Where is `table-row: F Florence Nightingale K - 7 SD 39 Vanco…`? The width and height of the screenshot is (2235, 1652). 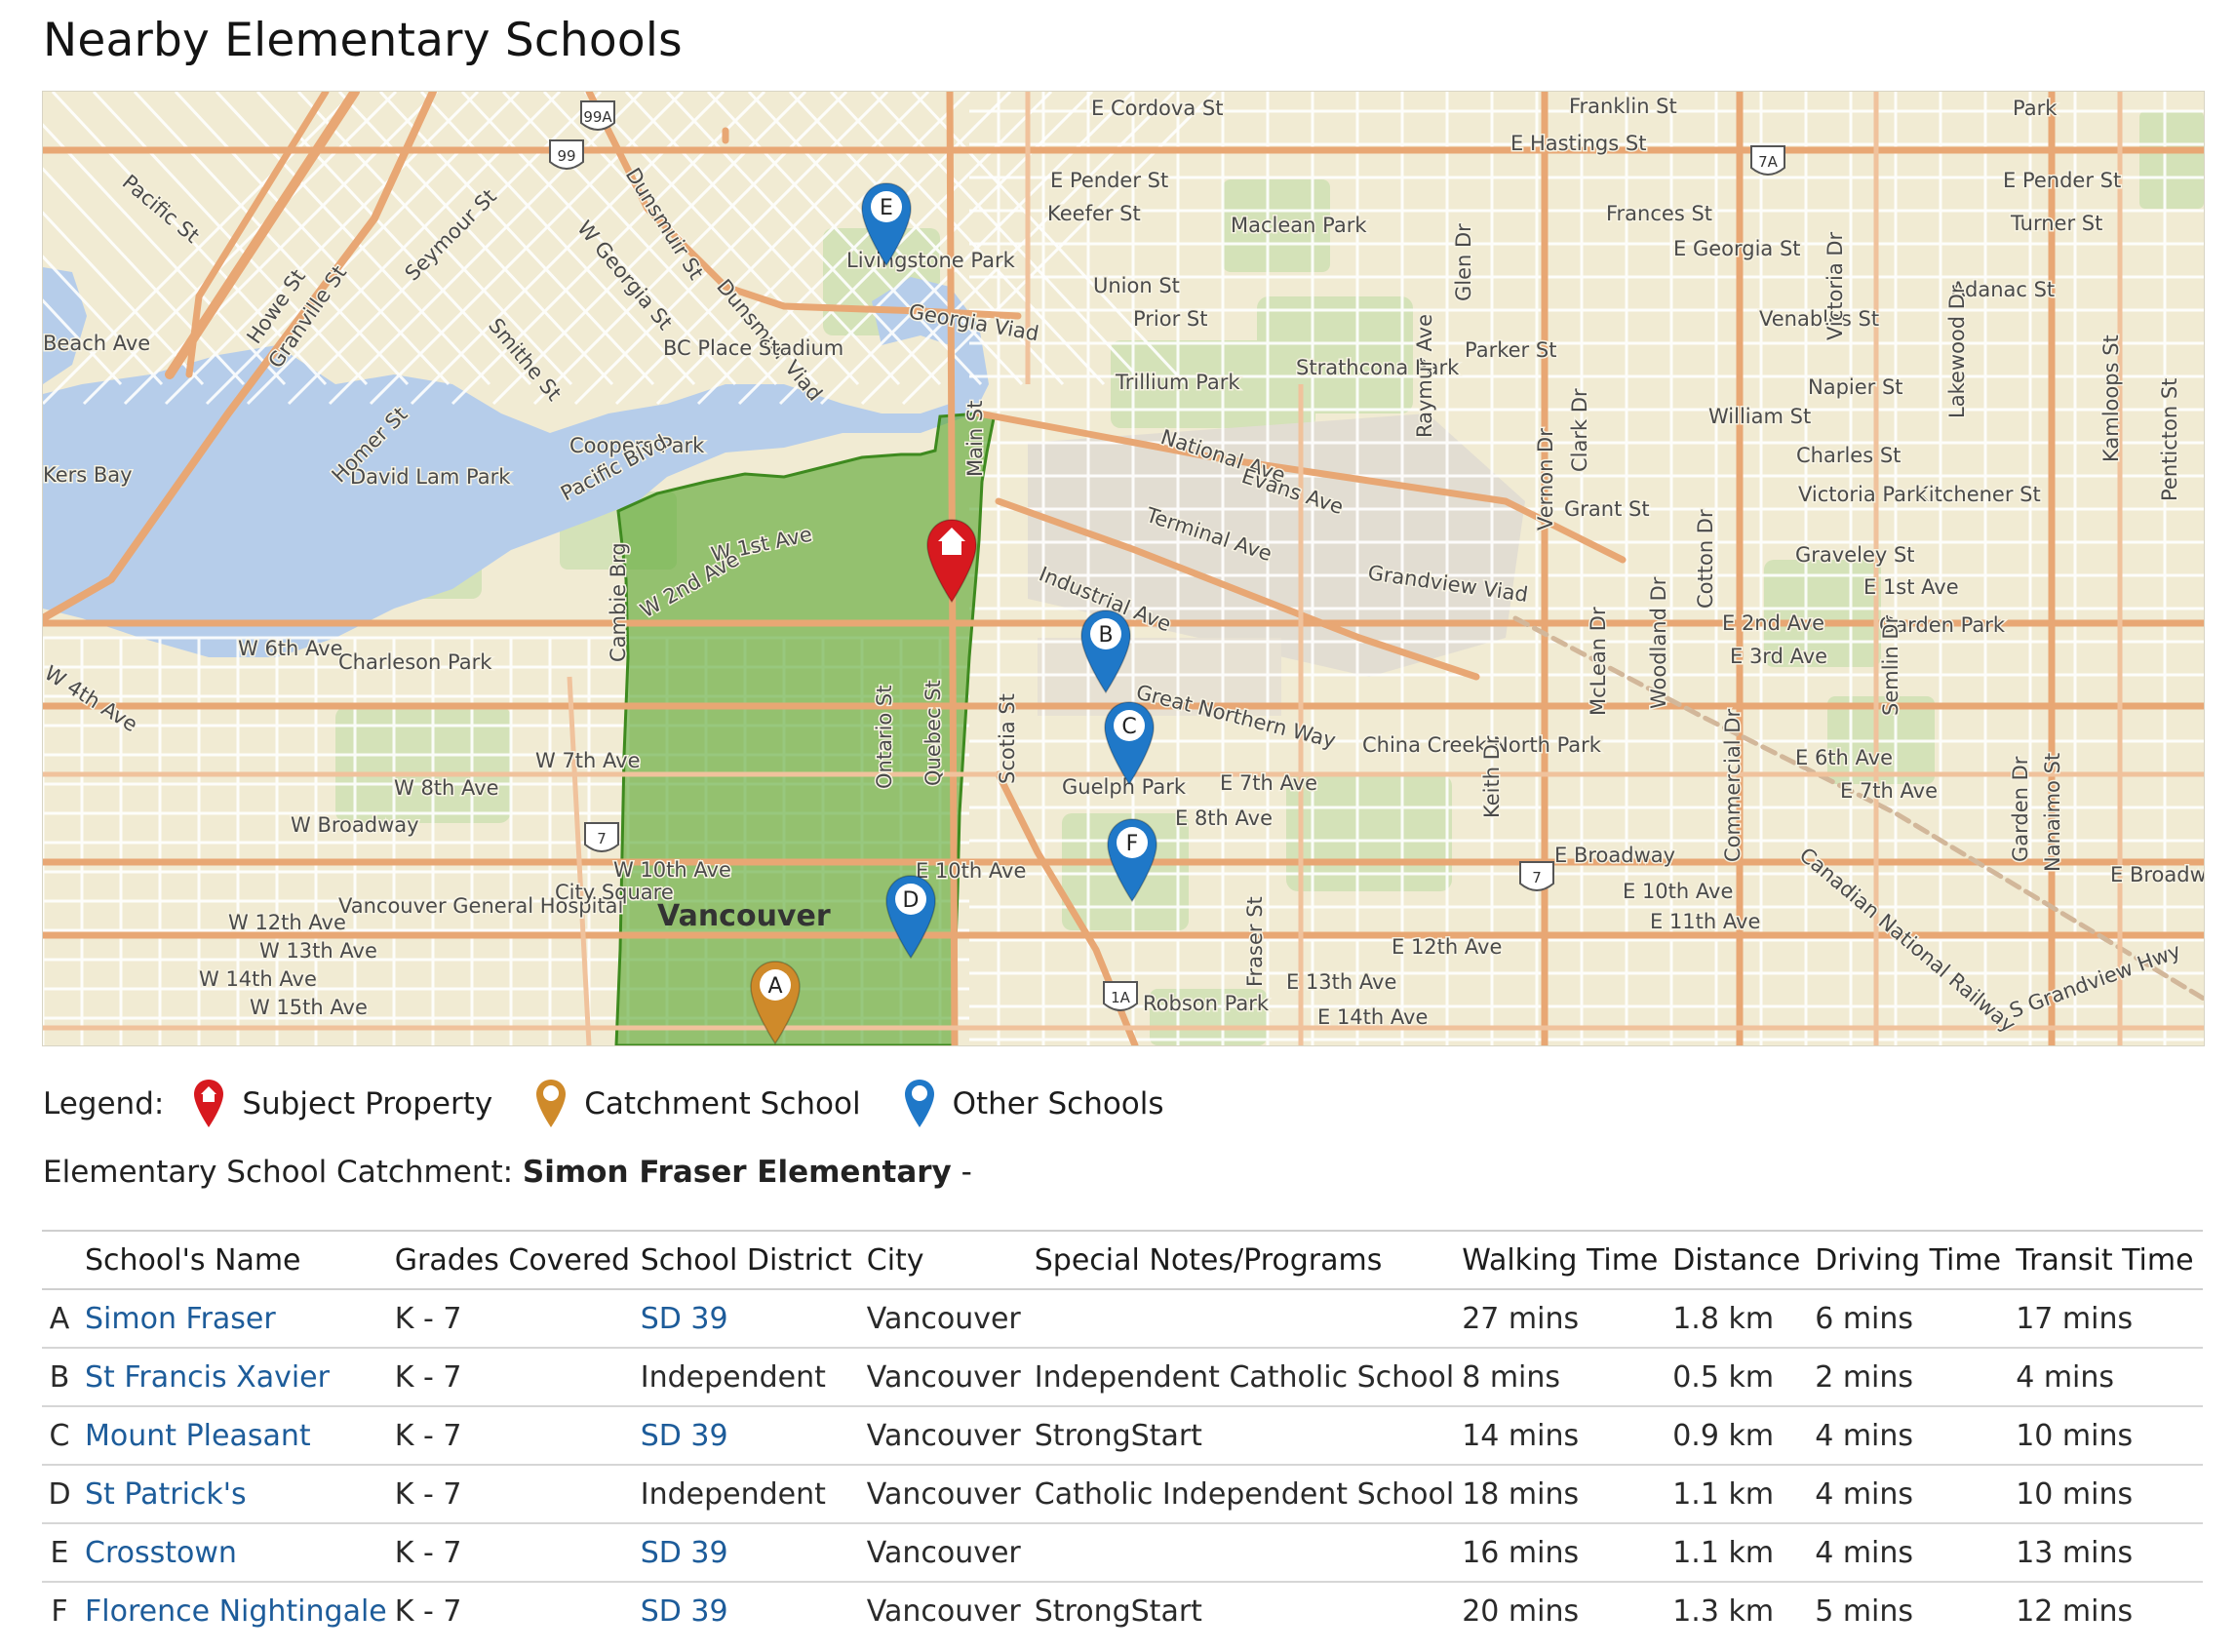
table-row: F Florence Nightingale K - 7 SD 39 Vanco… is located at coordinates (1122, 1610).